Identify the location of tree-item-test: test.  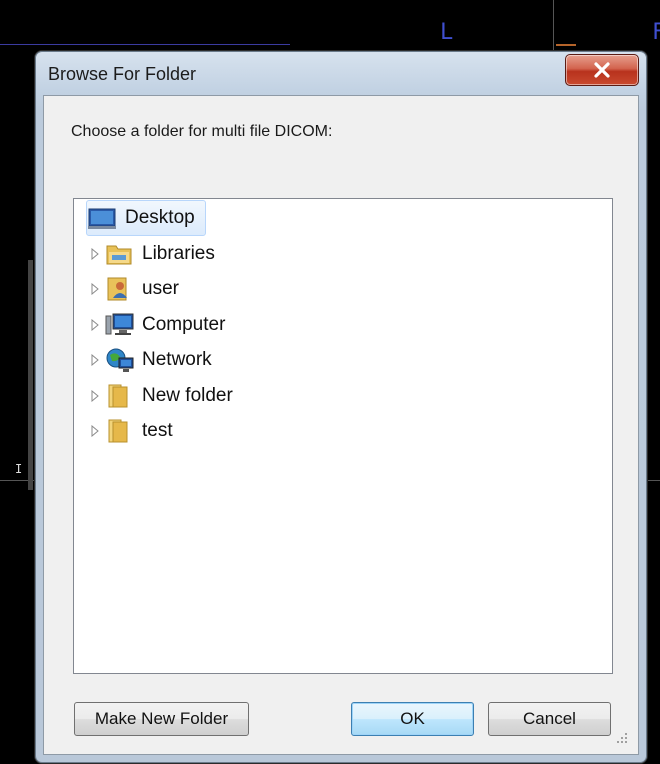
(174, 431).